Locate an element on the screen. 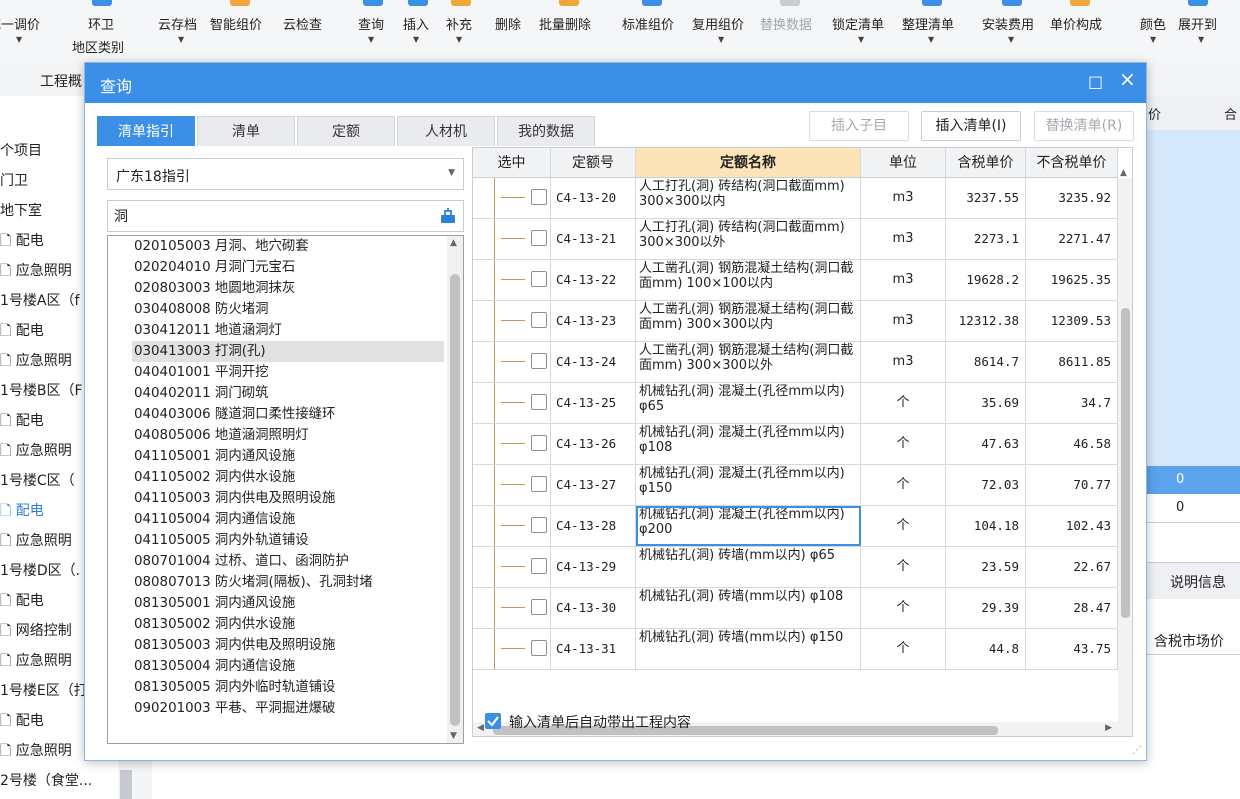  tree-node: 1号楼A区（f is located at coordinates (39, 301).